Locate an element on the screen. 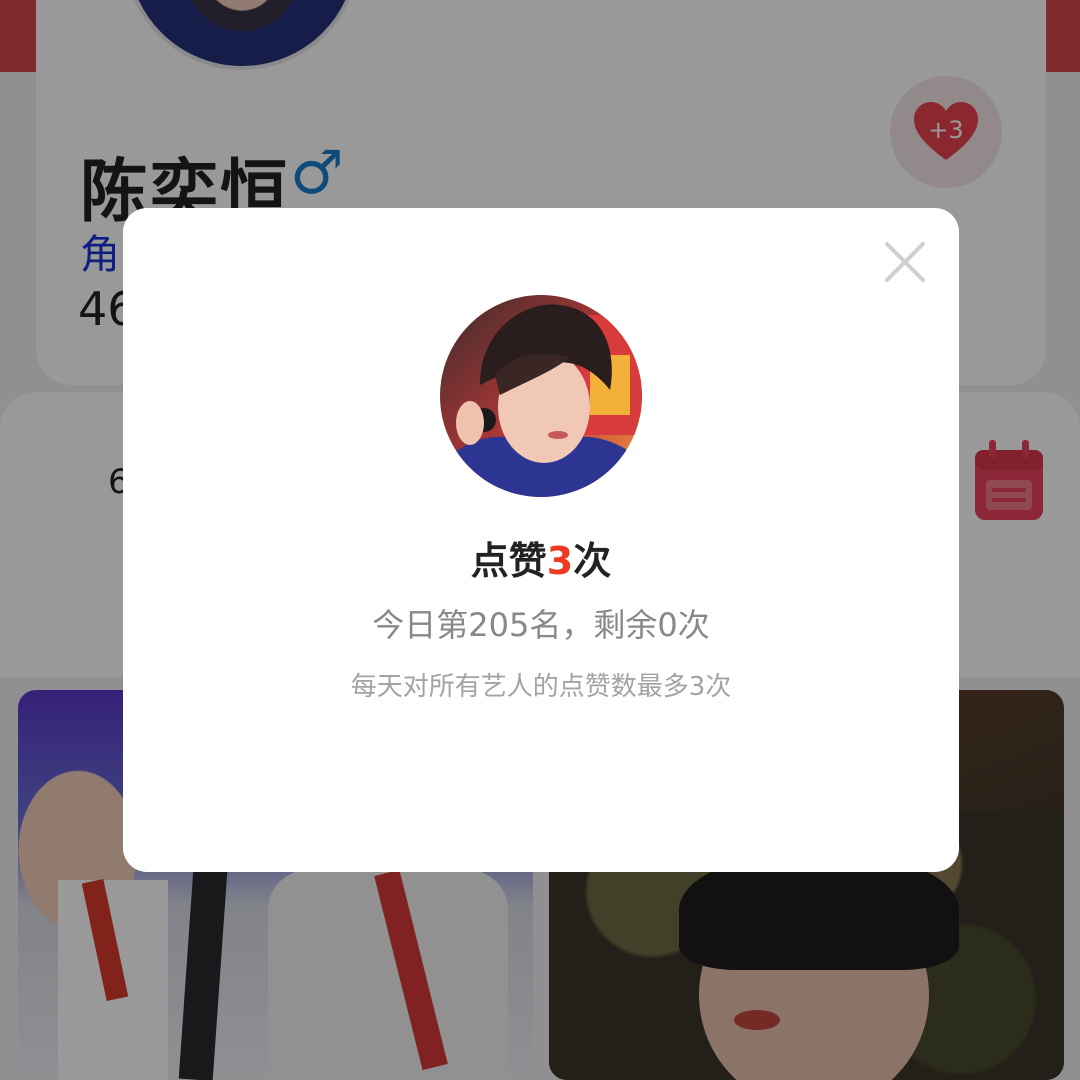  artist-avatar is located at coordinates (541, 396).